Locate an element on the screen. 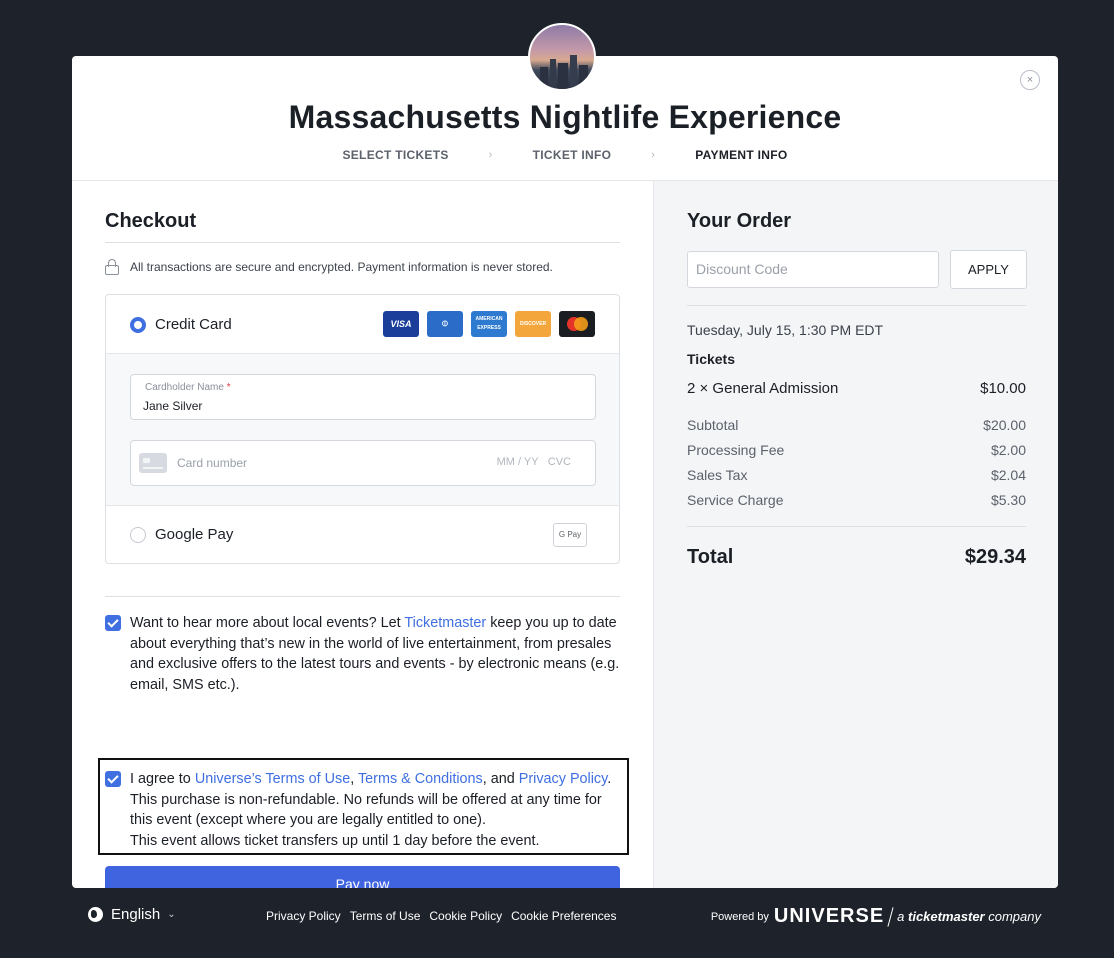 The width and height of the screenshot is (1114, 958). subtotal-line: Subtotal $20.00 is located at coordinates (856, 425).